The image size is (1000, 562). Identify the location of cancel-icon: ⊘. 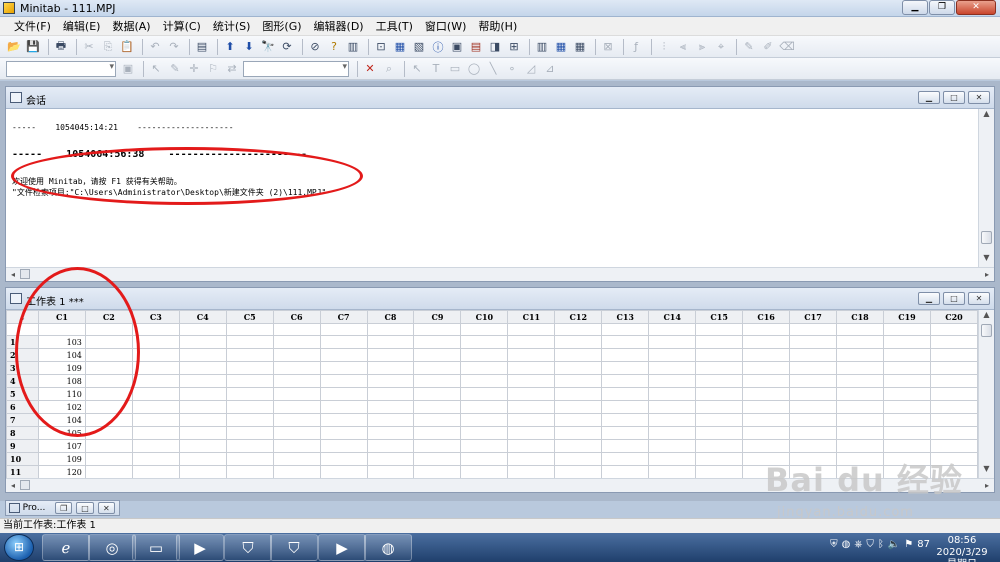
(315, 47).